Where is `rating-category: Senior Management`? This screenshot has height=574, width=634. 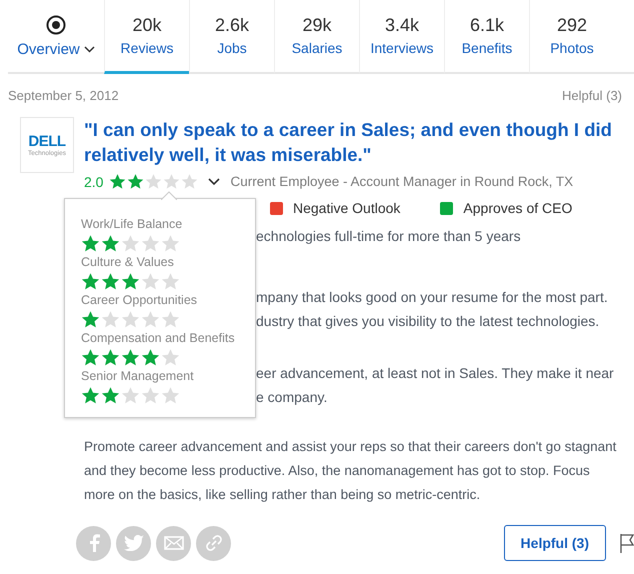 rating-category: Senior Management is located at coordinates (138, 376).